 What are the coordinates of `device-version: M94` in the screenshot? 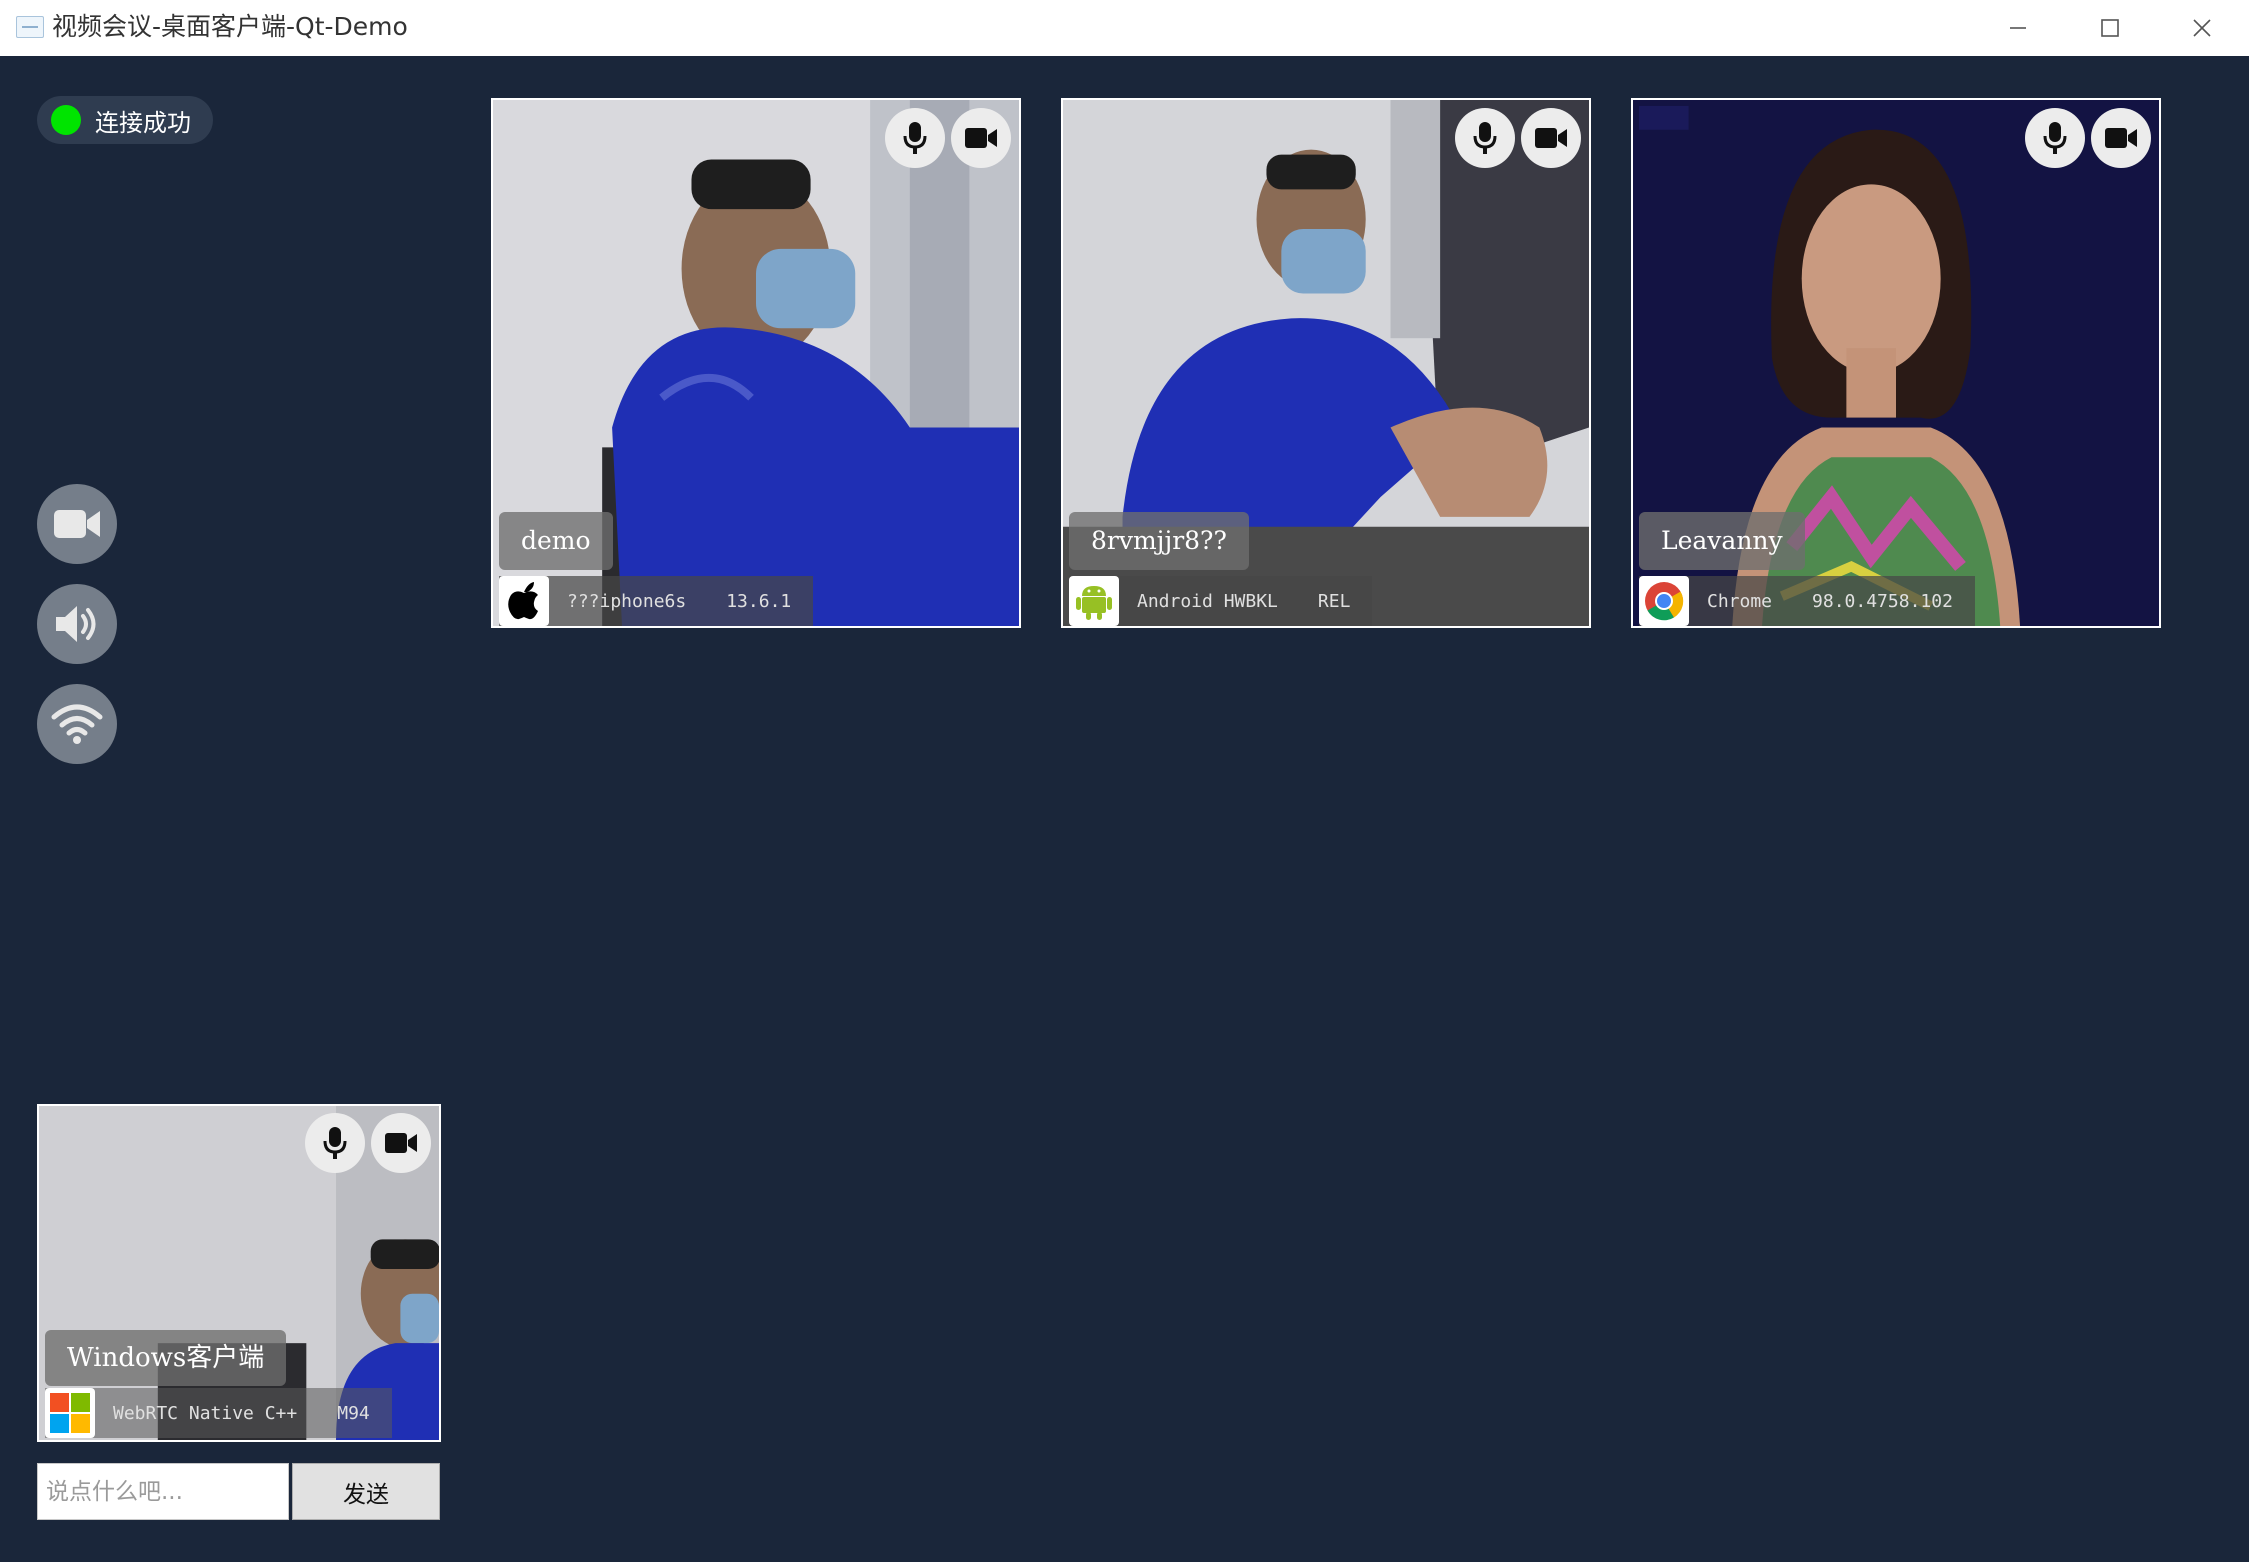 It's located at (353, 1413).